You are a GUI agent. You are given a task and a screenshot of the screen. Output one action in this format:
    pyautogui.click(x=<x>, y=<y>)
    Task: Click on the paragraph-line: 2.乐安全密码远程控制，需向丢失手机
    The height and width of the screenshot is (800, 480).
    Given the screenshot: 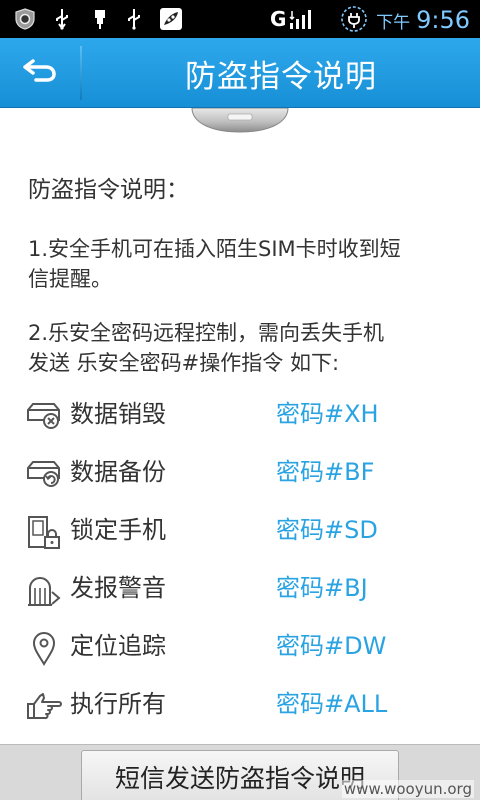 What is the action you would take?
    pyautogui.click(x=206, y=333)
    